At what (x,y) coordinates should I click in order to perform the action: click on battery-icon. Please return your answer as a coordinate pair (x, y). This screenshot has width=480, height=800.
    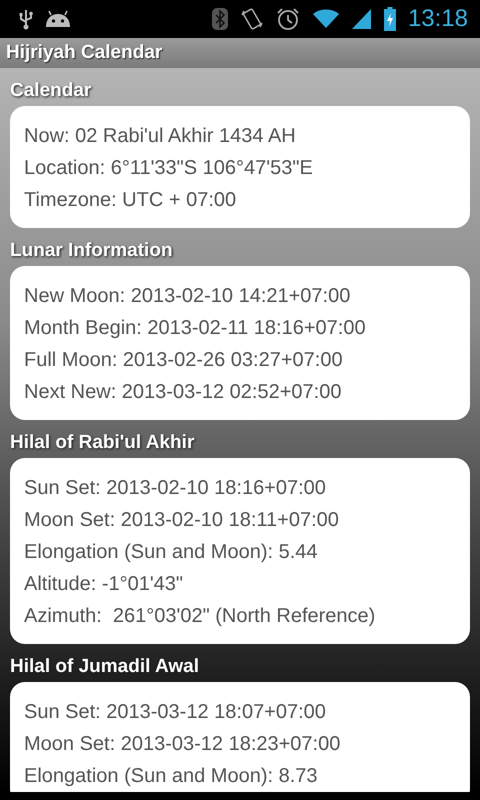
    Looking at the image, I should click on (390, 19).